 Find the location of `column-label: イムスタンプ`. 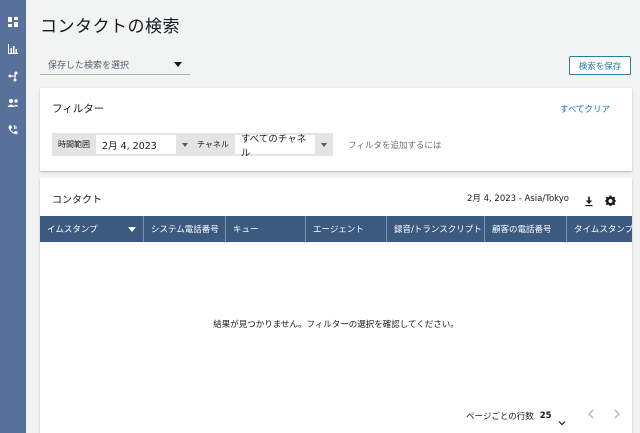

column-label: イムスタンプ is located at coordinates (72, 230).